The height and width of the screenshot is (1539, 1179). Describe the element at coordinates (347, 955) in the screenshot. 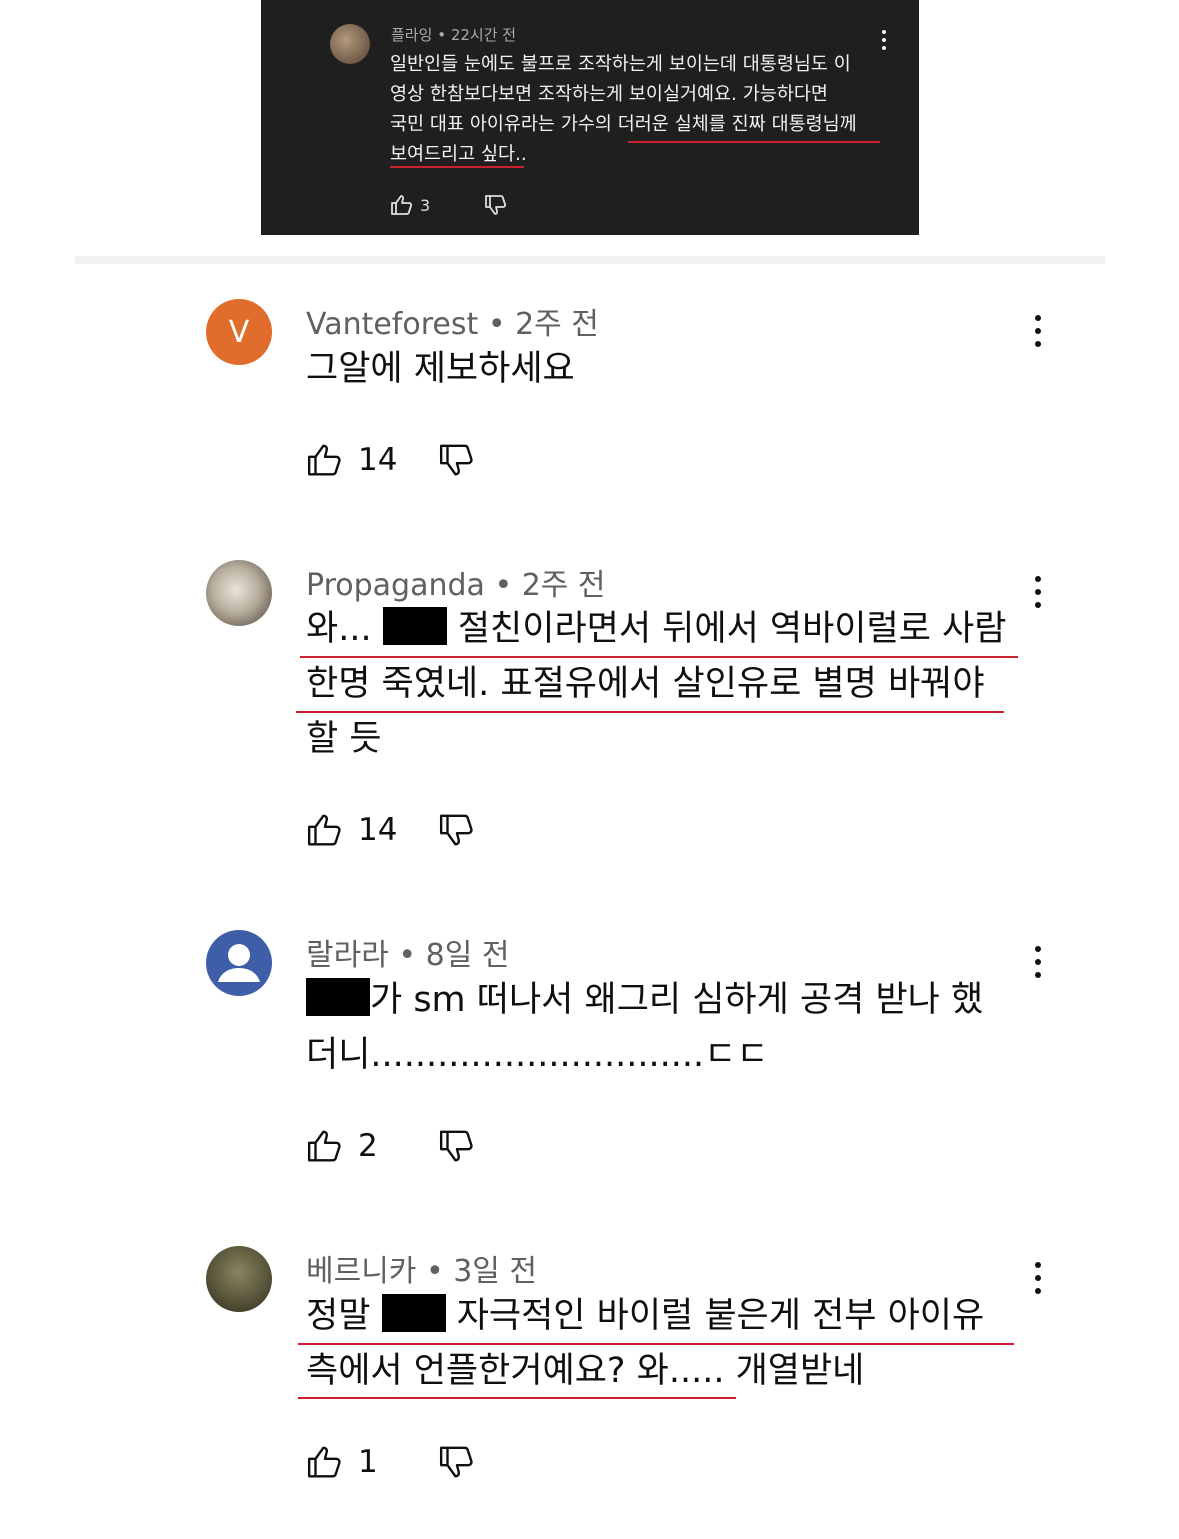

I see `author-name: 랄라라` at that location.